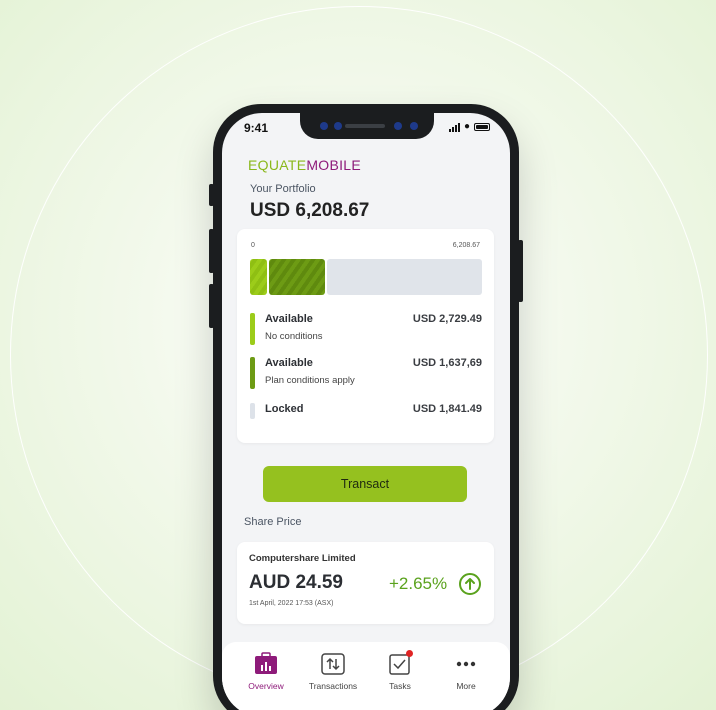 Image resolution: width=716 pixels, height=710 pixels. What do you see at coordinates (400, 686) in the screenshot?
I see `nav-label: Tasks` at bounding box center [400, 686].